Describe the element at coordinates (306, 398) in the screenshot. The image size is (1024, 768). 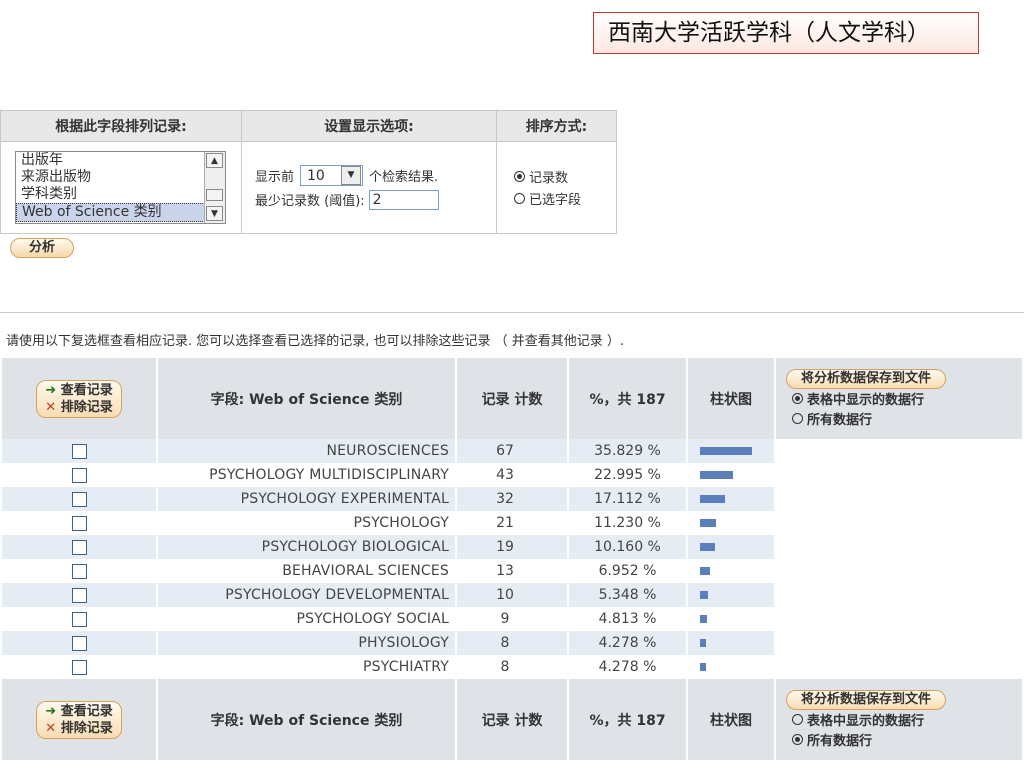
I see `field-column-header: 字段: Web of Science 类别` at that location.